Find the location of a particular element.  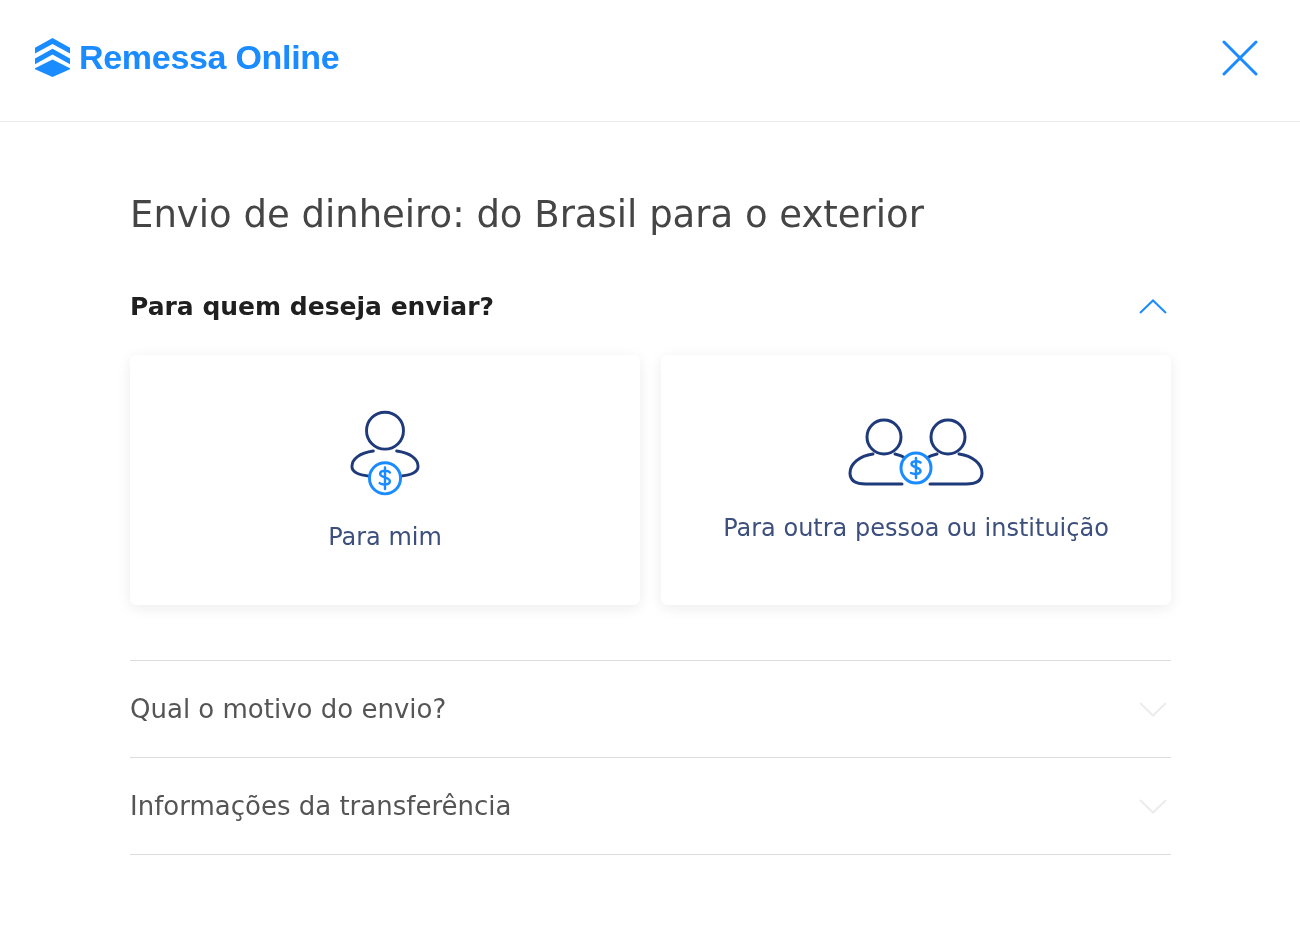

recipient-option-card: Para mim is located at coordinates (385, 480).